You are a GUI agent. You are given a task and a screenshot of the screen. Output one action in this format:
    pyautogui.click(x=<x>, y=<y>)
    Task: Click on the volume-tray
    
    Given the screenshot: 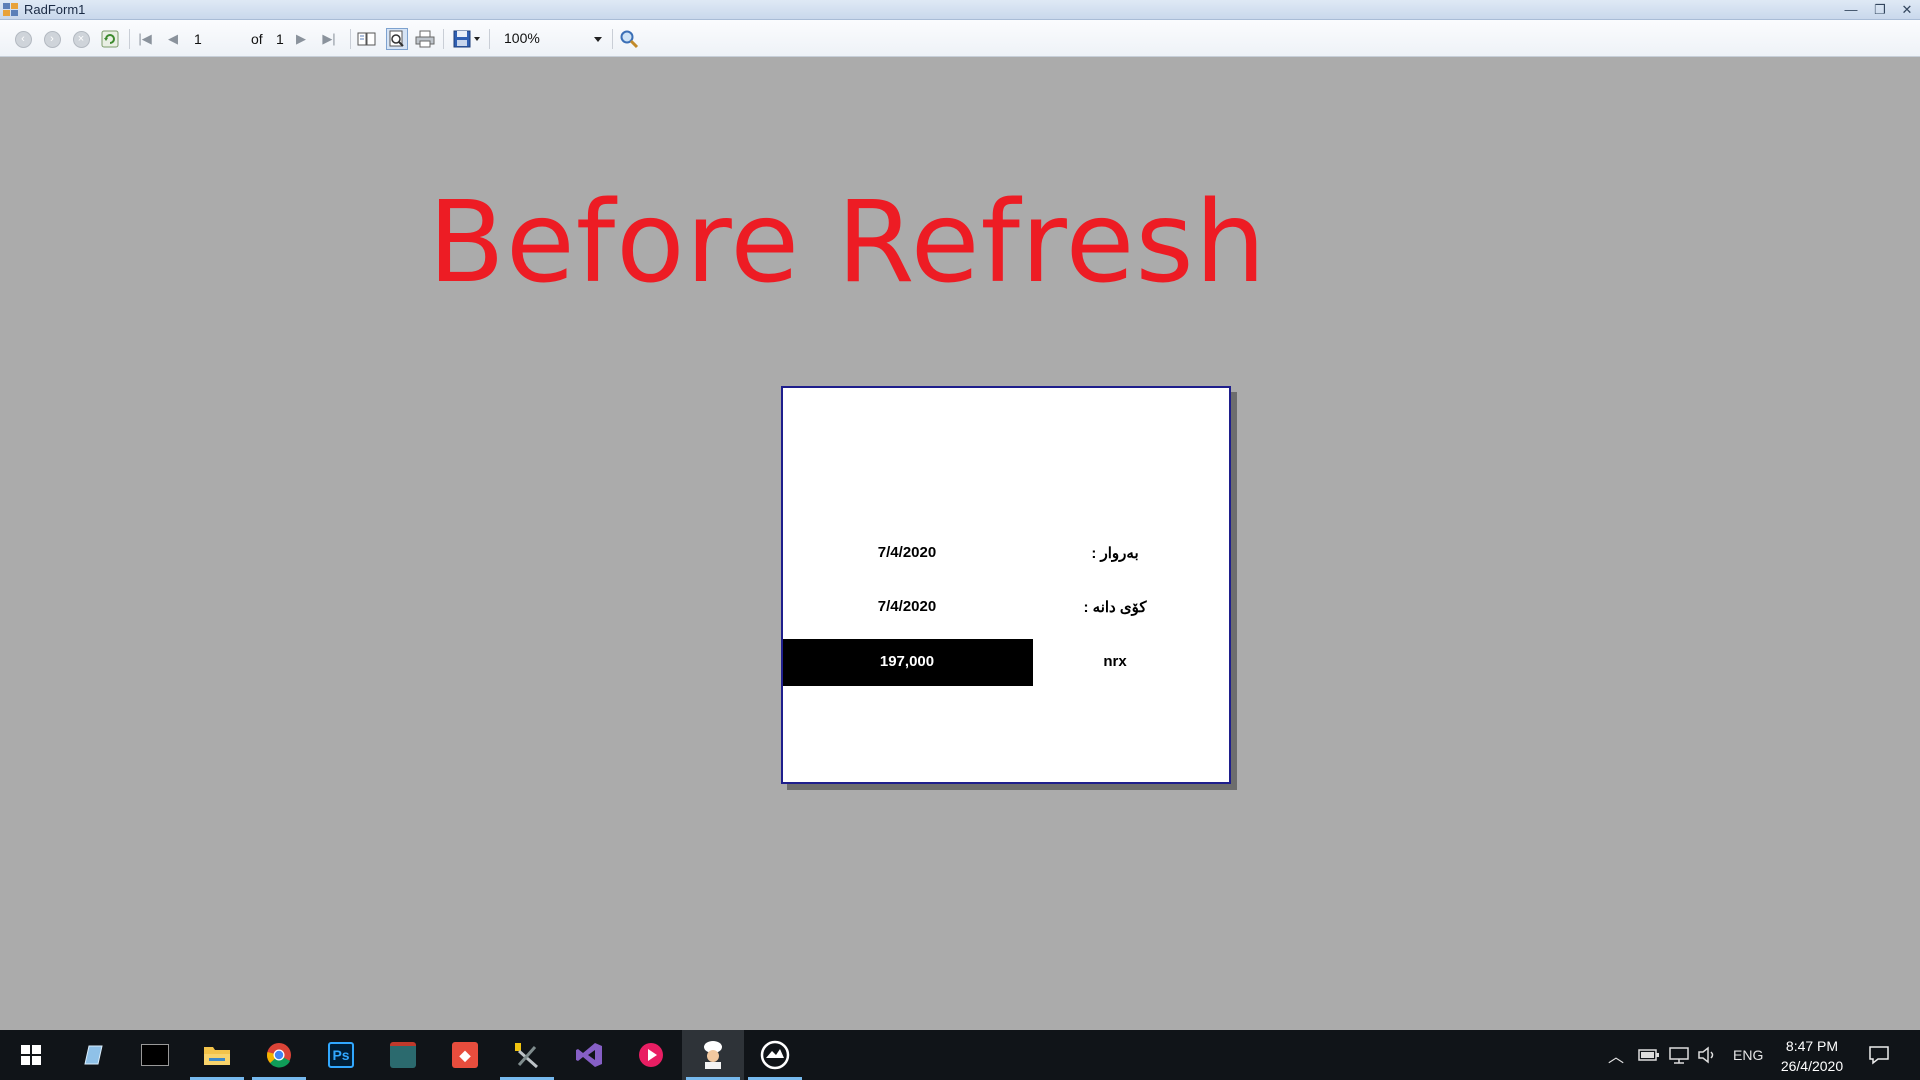 What is the action you would take?
    pyautogui.click(x=1707, y=1055)
    